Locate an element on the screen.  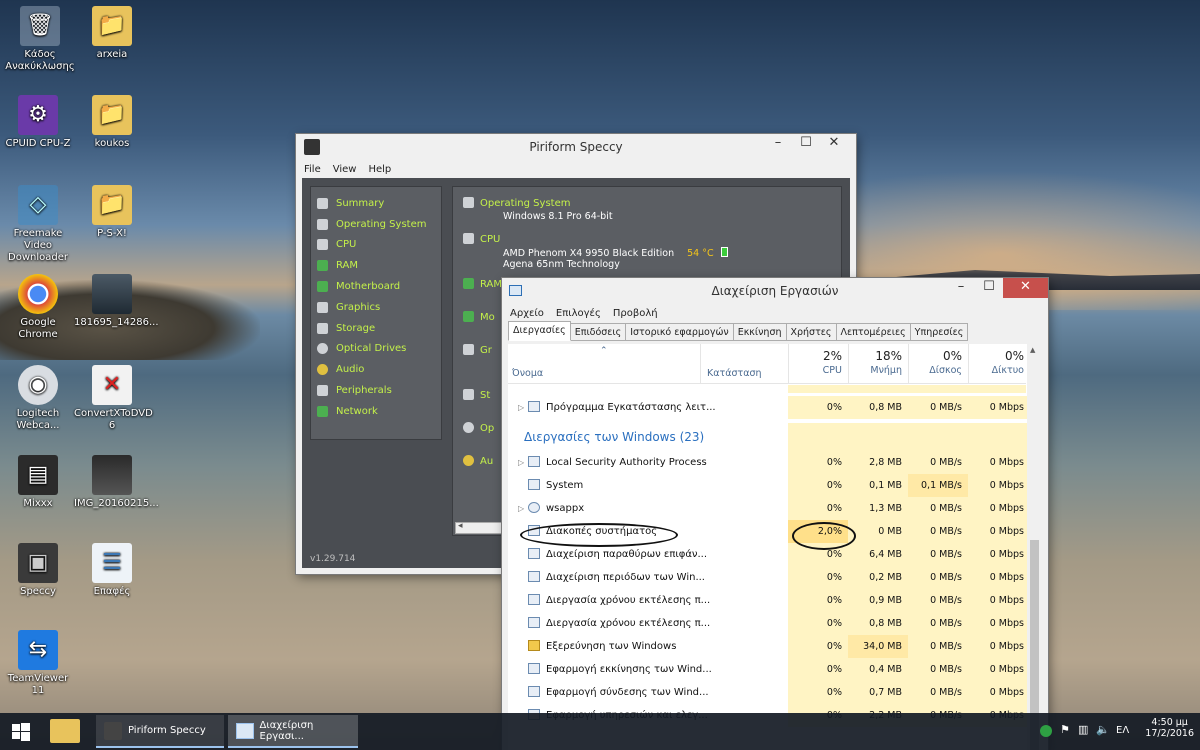
tab-services: Υπηρεσίες is located at coordinates (939, 332).